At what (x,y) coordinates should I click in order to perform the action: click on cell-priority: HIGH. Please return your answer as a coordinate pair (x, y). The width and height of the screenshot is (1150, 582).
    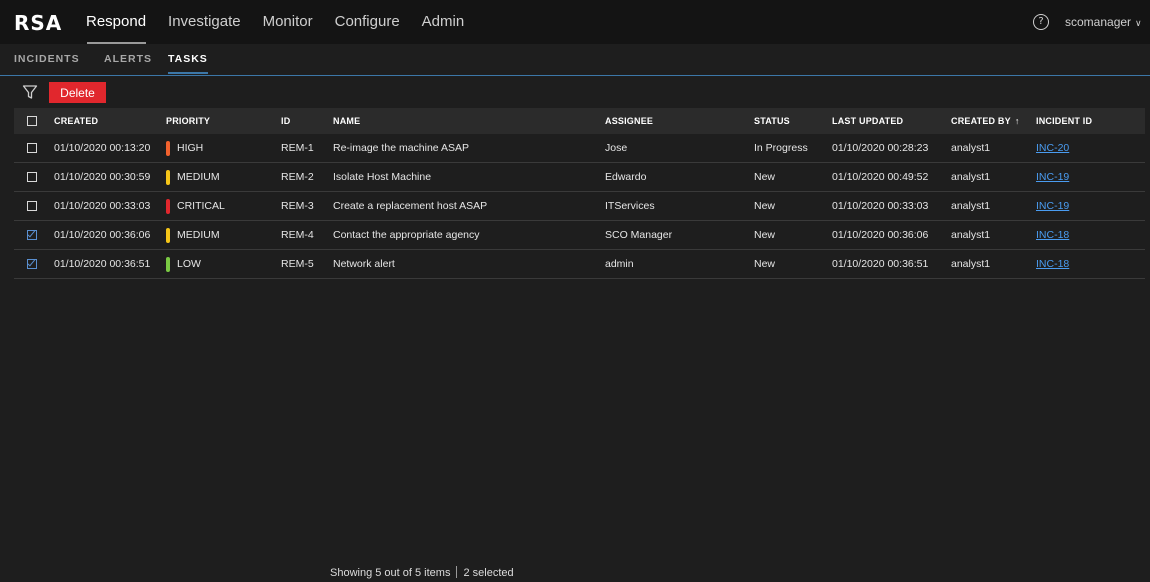
    Looking at the image, I should click on (184, 148).